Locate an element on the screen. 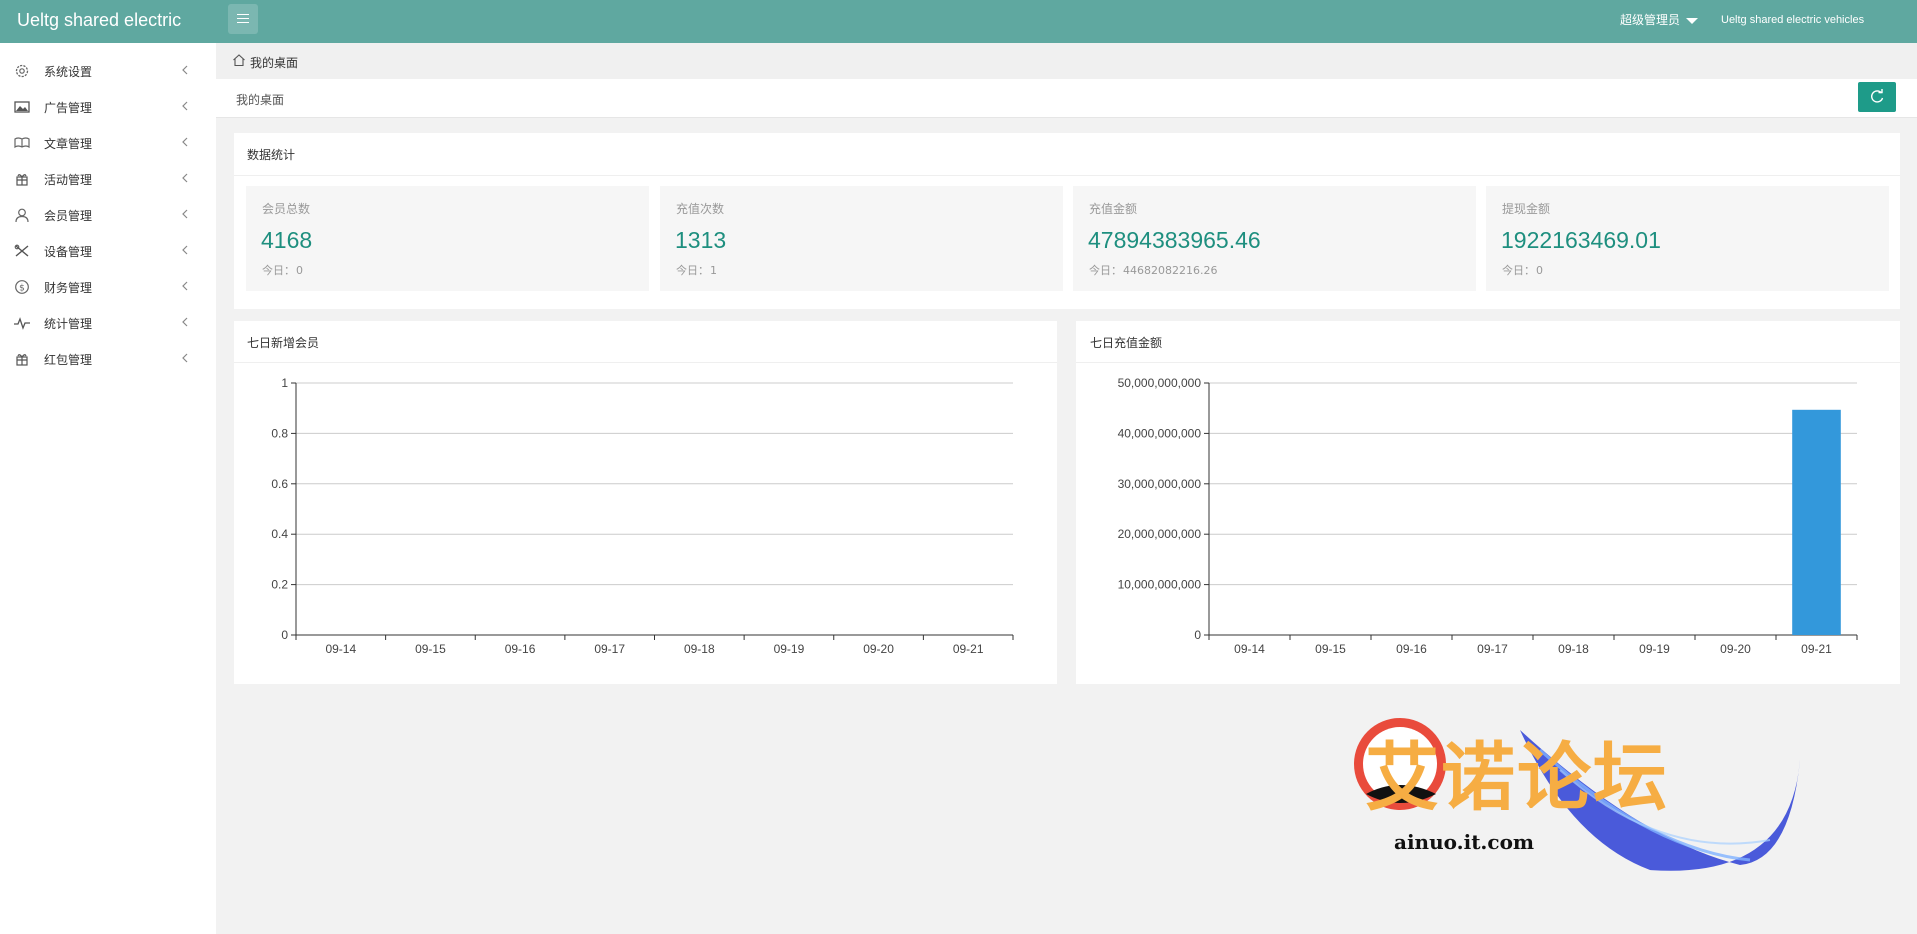 The width and height of the screenshot is (1917, 934). y-tick-label: 50,000,000,000 is located at coordinates (1160, 383).